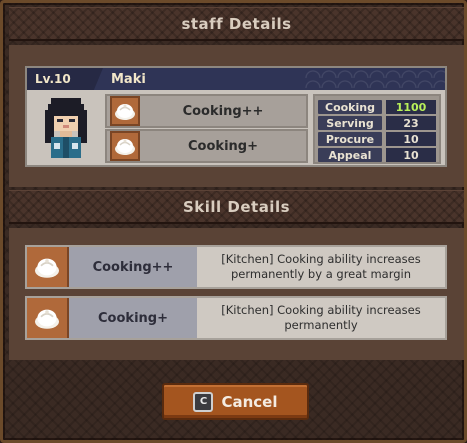  I want to click on staff-details-header: staff Details, so click(236, 24).